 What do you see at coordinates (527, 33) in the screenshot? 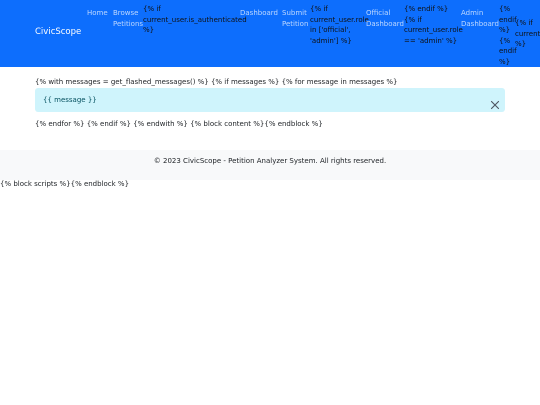
I see `nav-template-current-user: {% if current_user %}` at bounding box center [527, 33].